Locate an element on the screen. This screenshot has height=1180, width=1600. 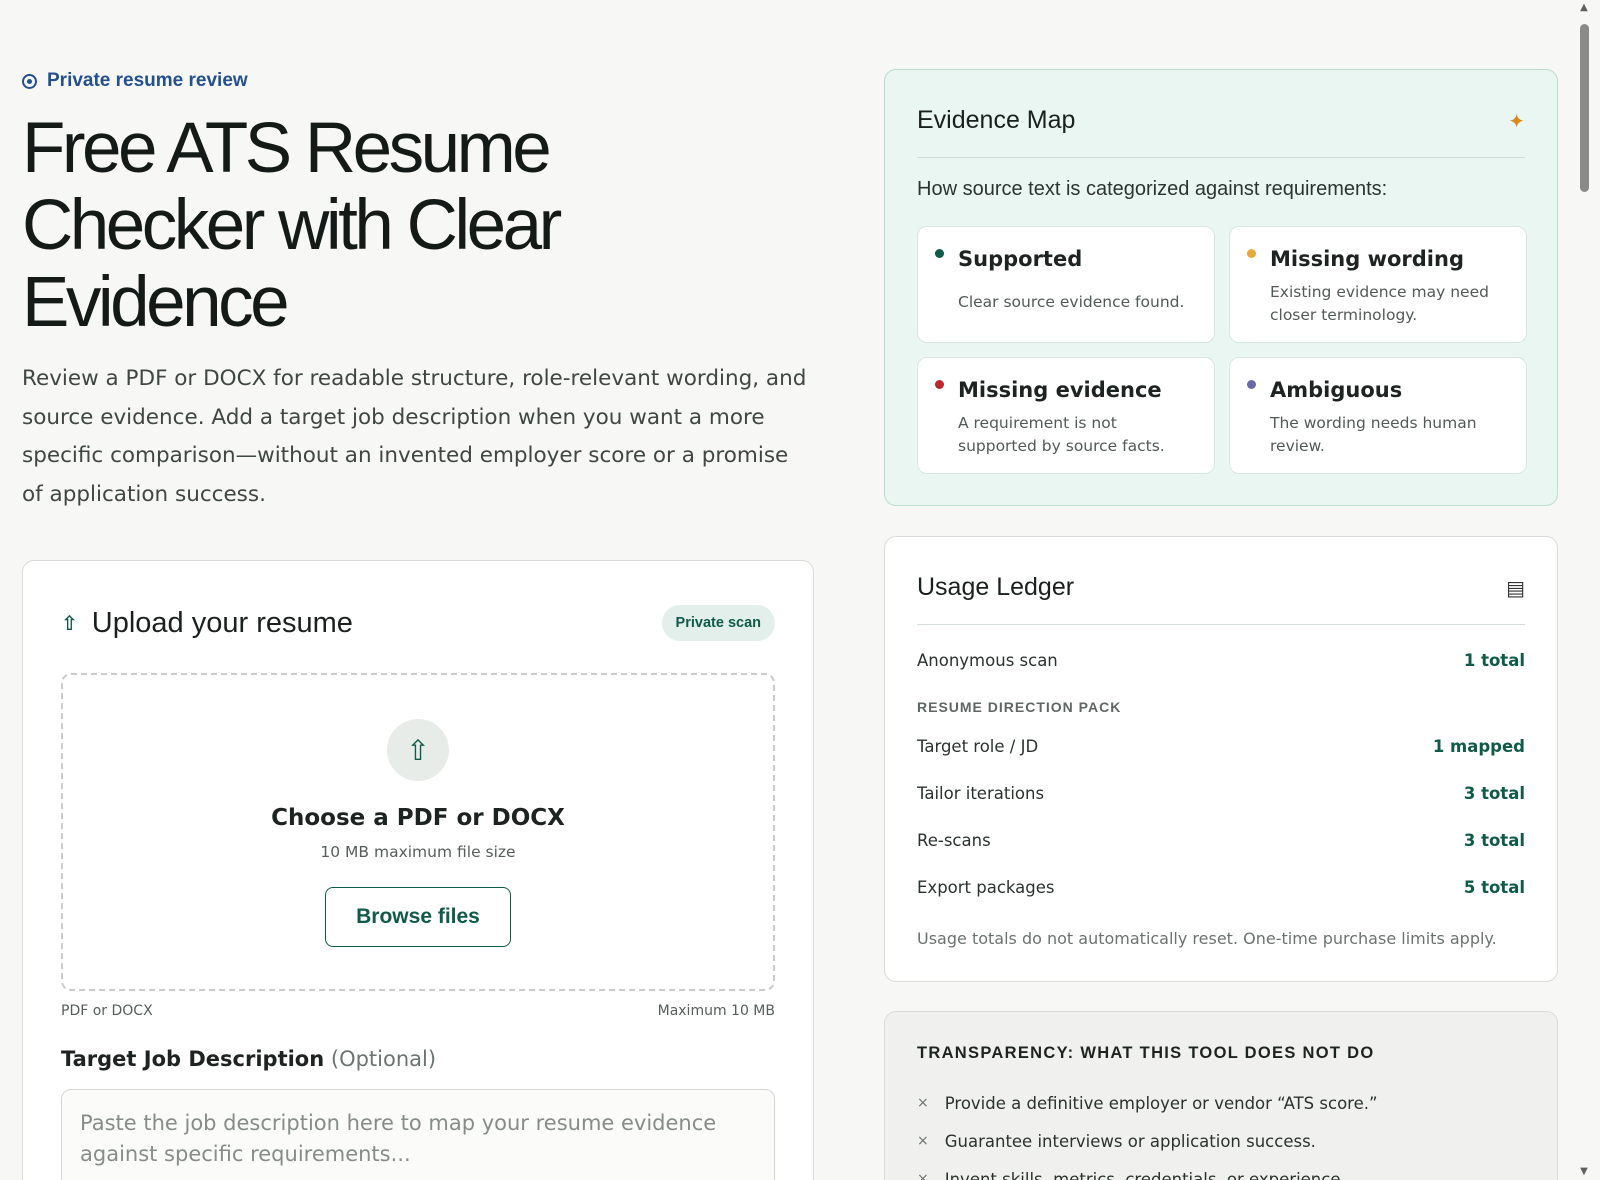
ledger-row-value: 5 total is located at coordinates (1494, 887).